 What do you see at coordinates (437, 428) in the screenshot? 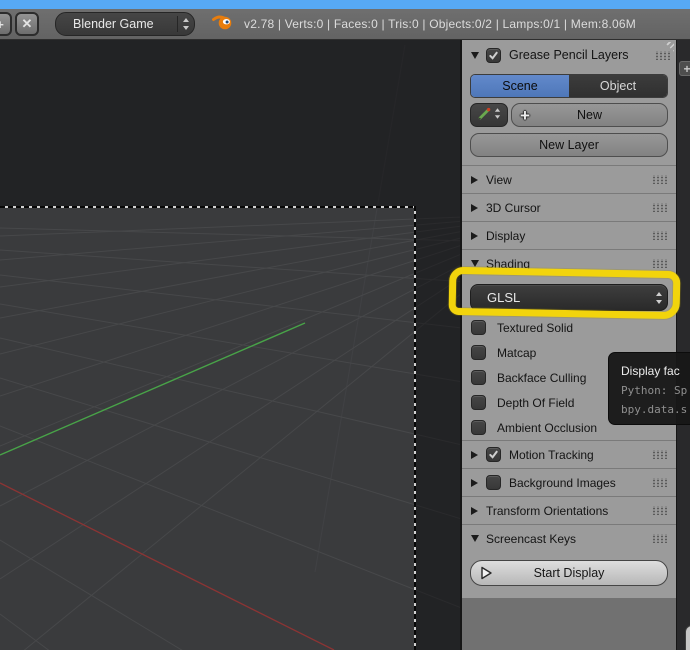
I see `render-border-dim-right` at bounding box center [437, 428].